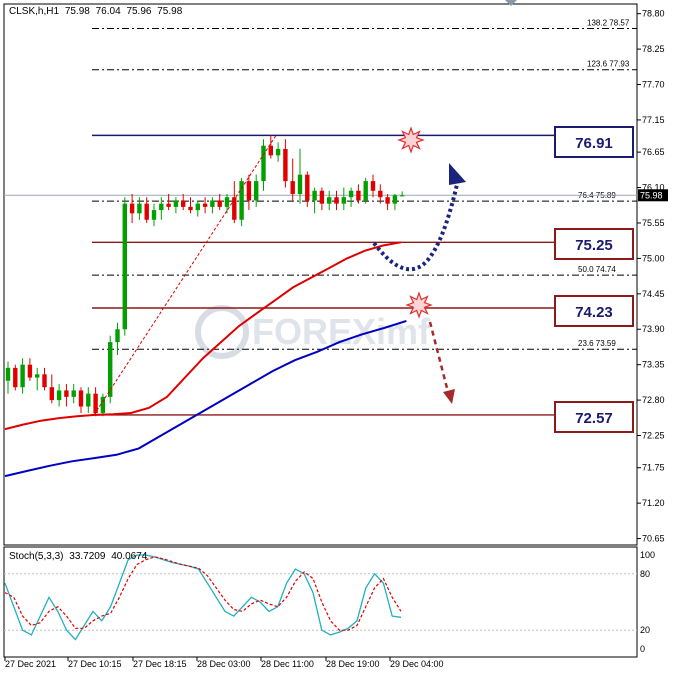 The height and width of the screenshot is (683, 678). What do you see at coordinates (594, 245) in the screenshot?
I see `key-level-label: 75.25` at bounding box center [594, 245].